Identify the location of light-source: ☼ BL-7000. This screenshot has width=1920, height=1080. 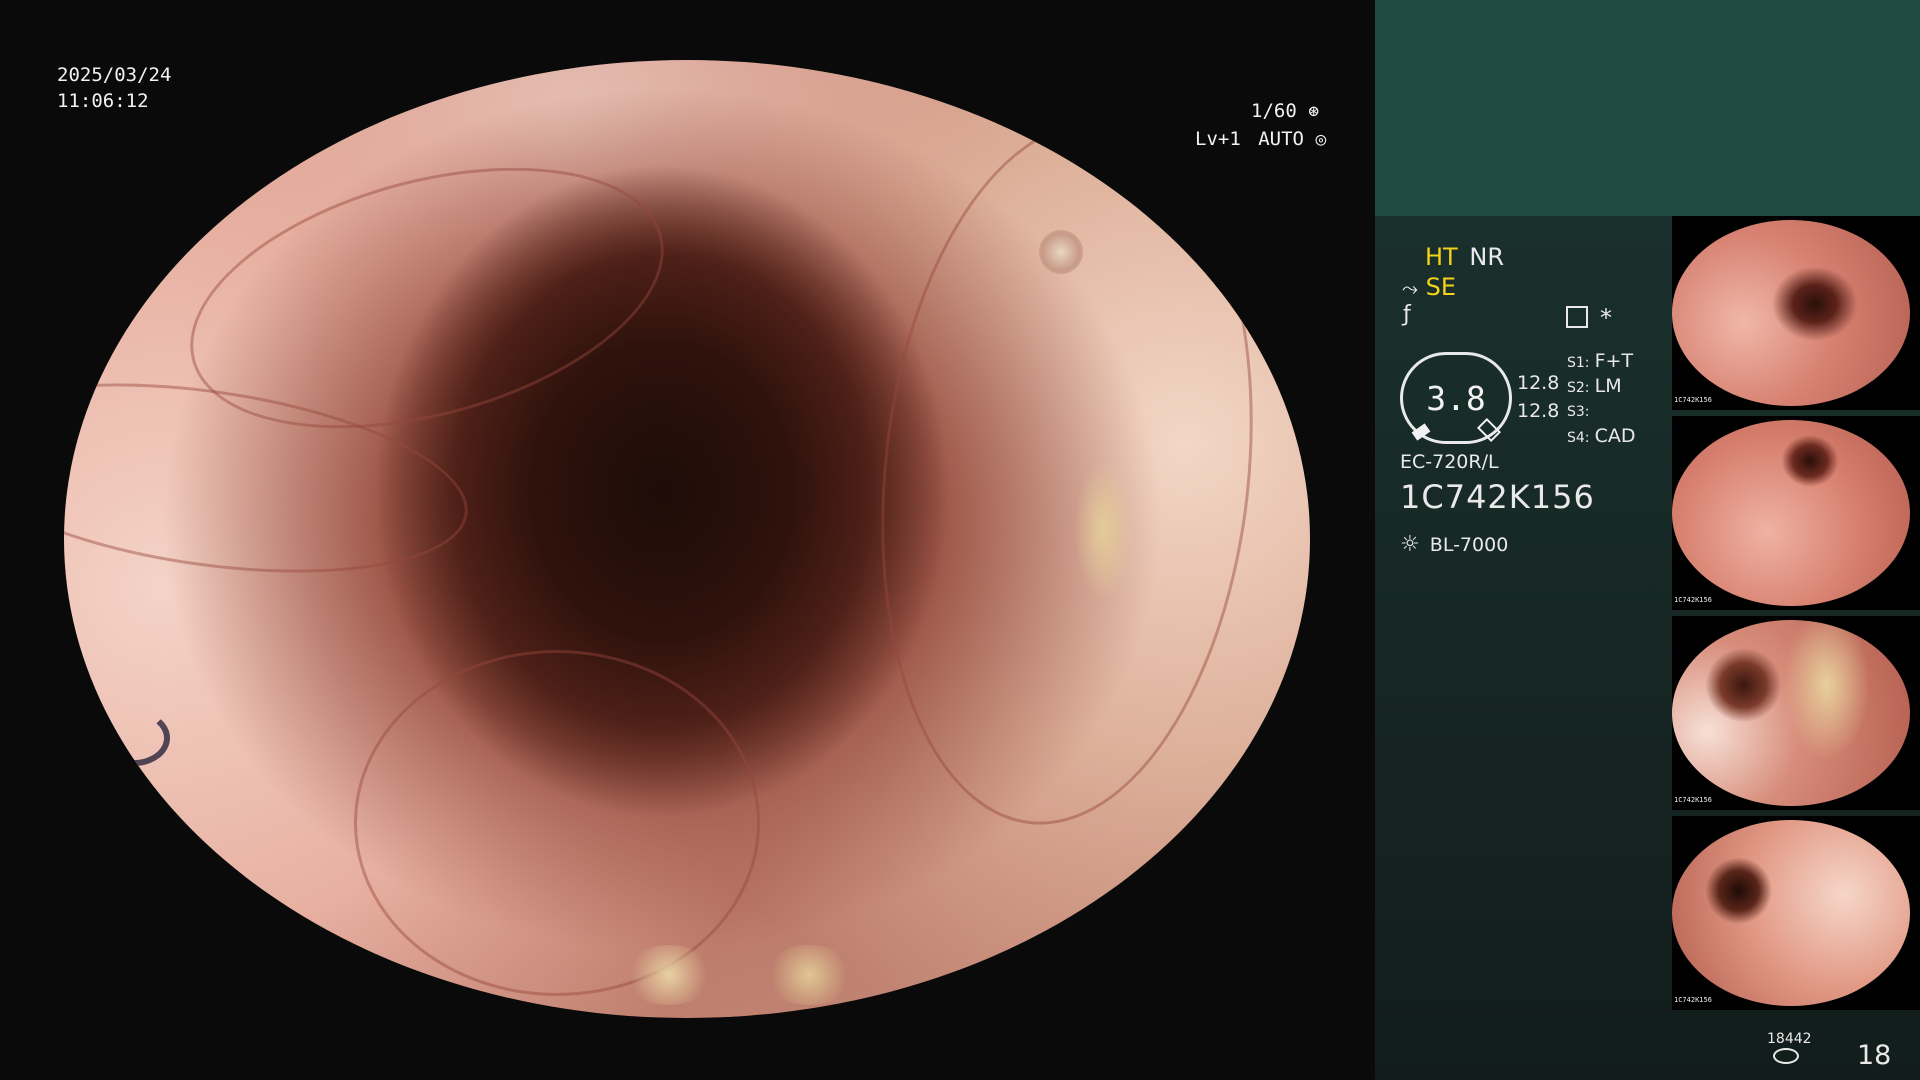
(1454, 544).